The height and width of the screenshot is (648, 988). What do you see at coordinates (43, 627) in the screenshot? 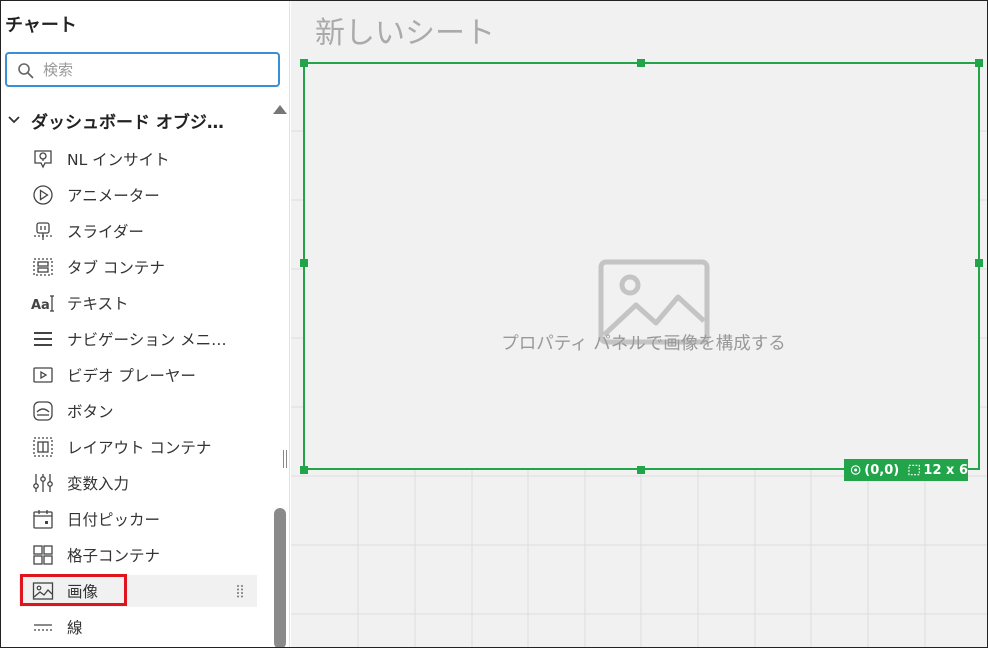
I see `line-icon` at bounding box center [43, 627].